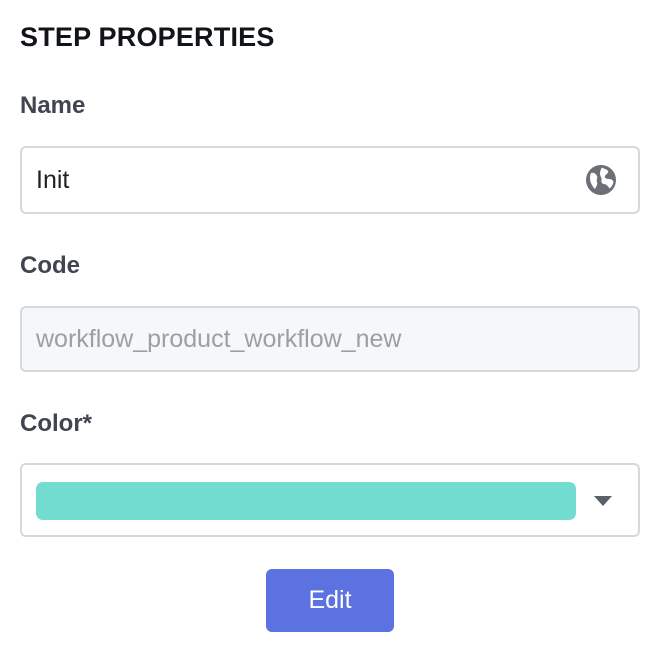 Image resolution: width=658 pixels, height=652 pixels. What do you see at coordinates (56, 423) in the screenshot?
I see `color-label: Color*` at bounding box center [56, 423].